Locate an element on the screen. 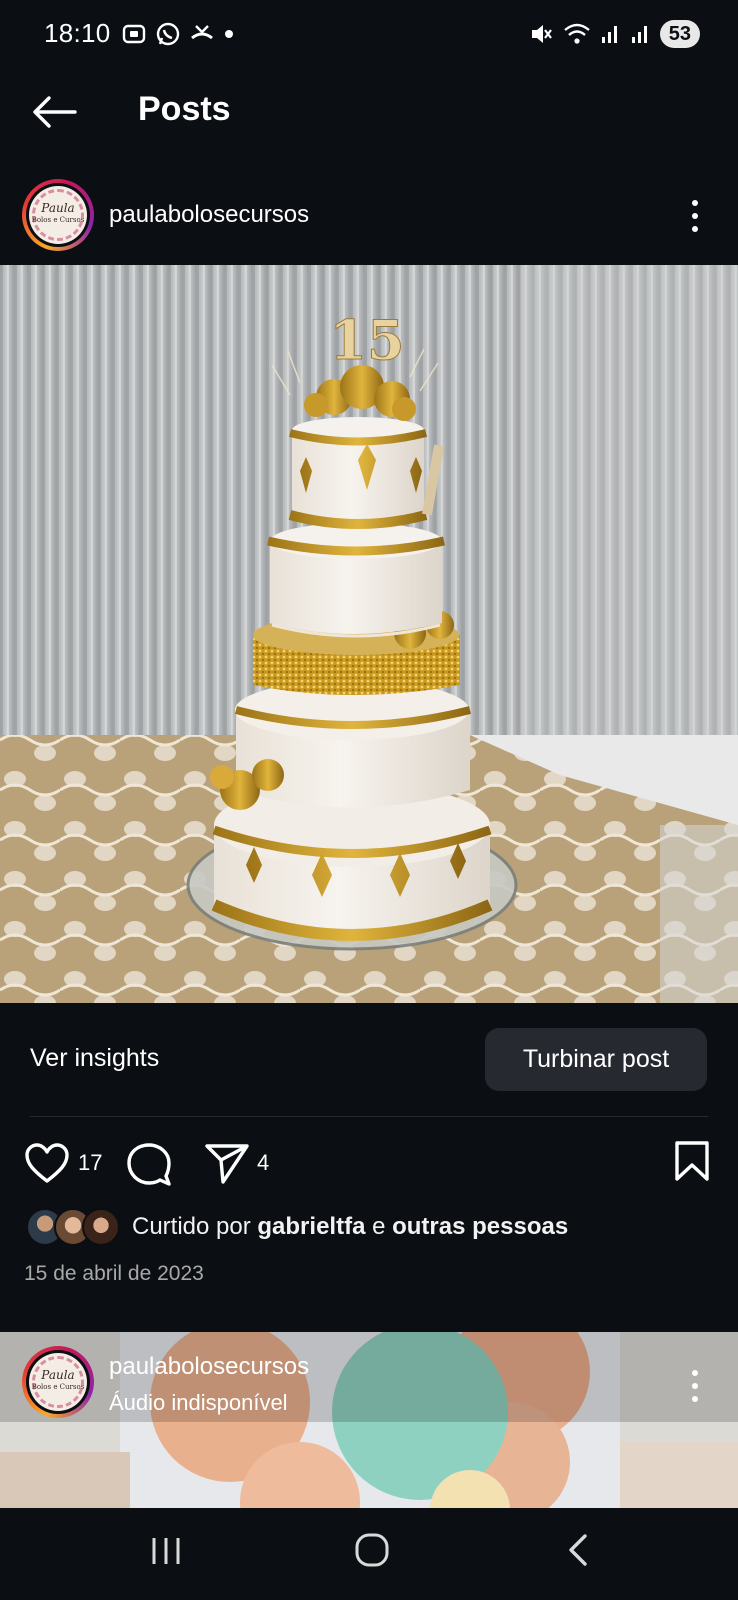 Image resolution: width=738 pixels, height=1600 pixels. heart-icon is located at coordinates (47, 1163).